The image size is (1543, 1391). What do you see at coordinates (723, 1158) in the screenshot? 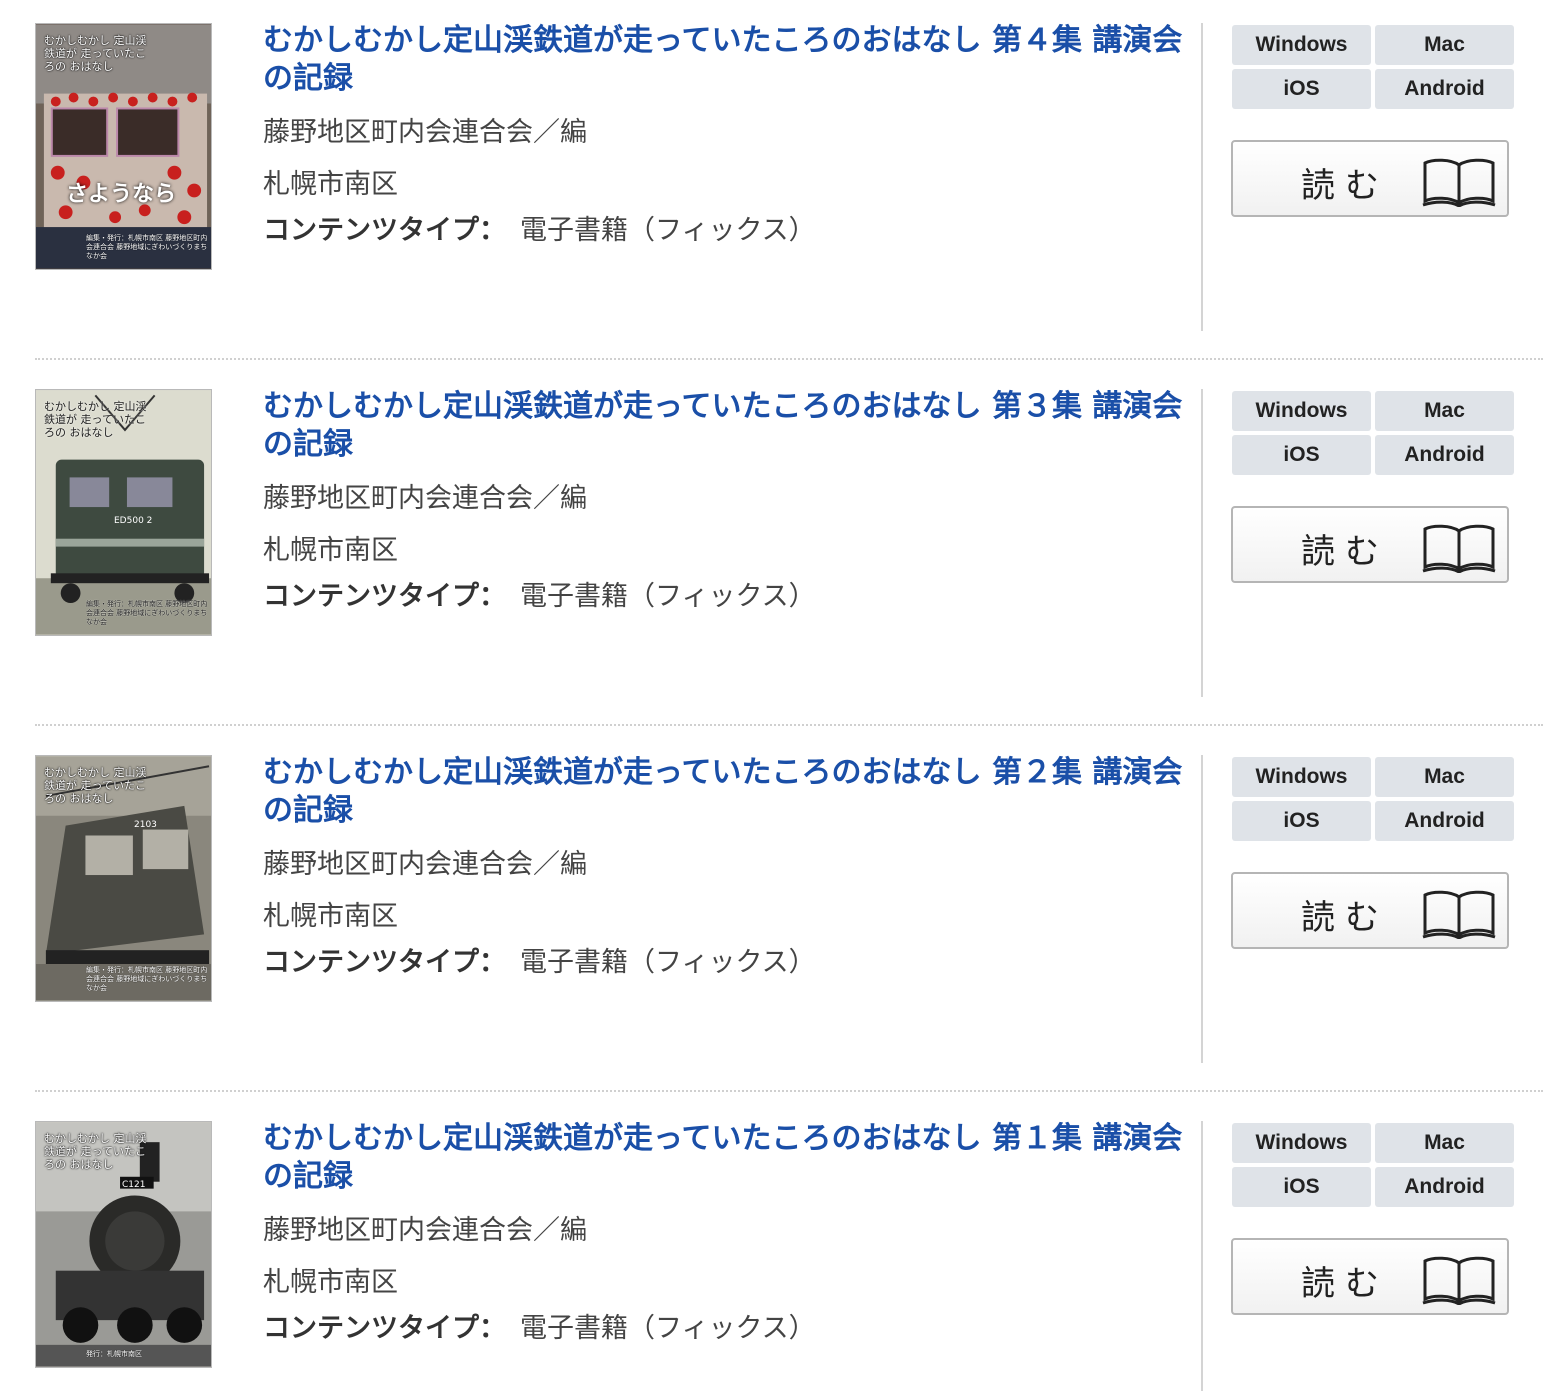
I see `book-title-link: むかしむかし定山渓鉄道が走っていたころのおはなし 第１集 講演会の記録` at bounding box center [723, 1158].